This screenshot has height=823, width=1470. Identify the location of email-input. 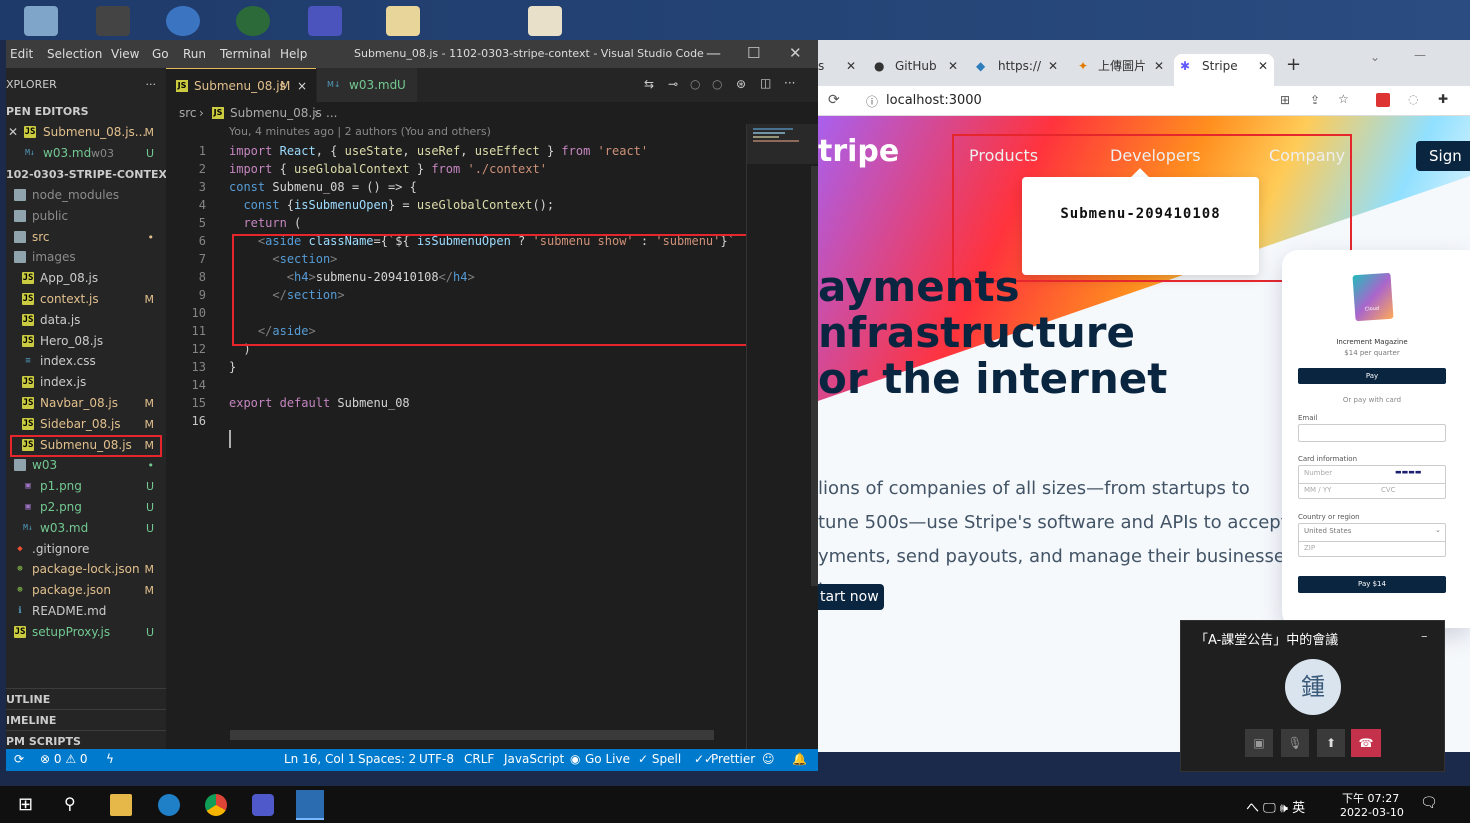
(1372, 433).